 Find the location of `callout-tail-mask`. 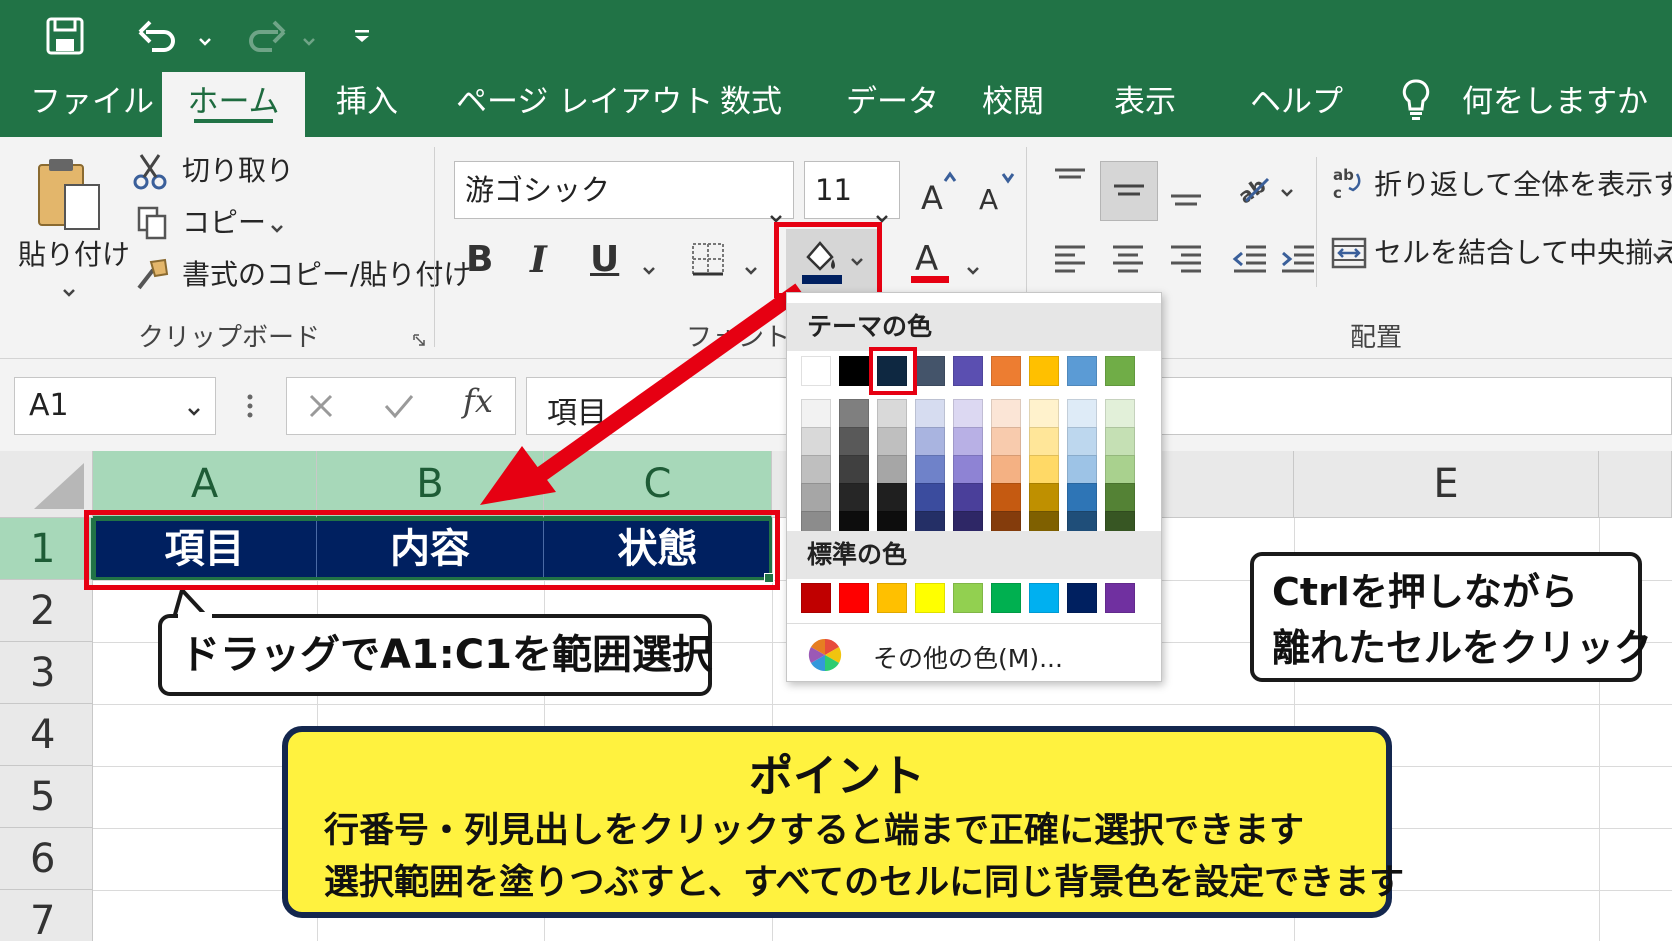

callout-tail-mask is located at coordinates (195, 616).